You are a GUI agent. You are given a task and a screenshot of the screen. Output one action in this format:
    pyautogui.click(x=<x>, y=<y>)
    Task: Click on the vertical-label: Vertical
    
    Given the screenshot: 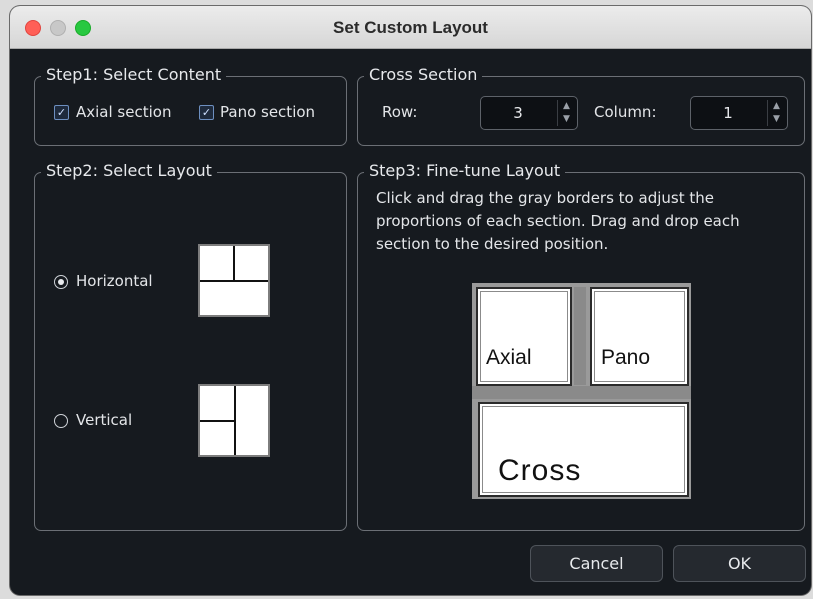 What is the action you would take?
    pyautogui.click(x=104, y=420)
    